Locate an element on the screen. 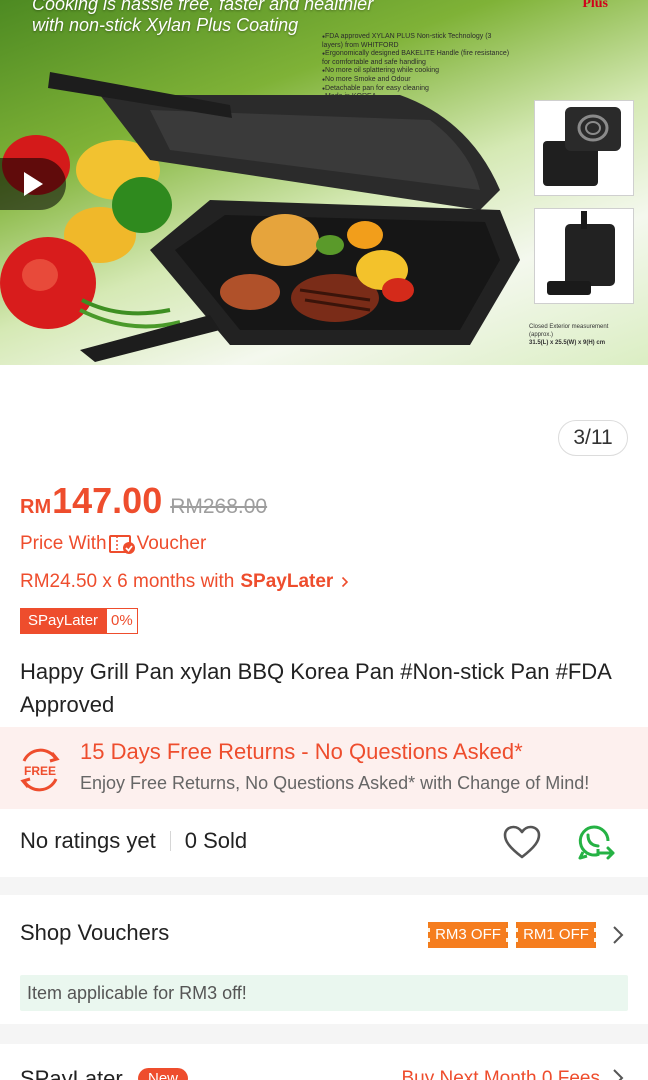  free-returns-icon: FREE is located at coordinates (40, 770).